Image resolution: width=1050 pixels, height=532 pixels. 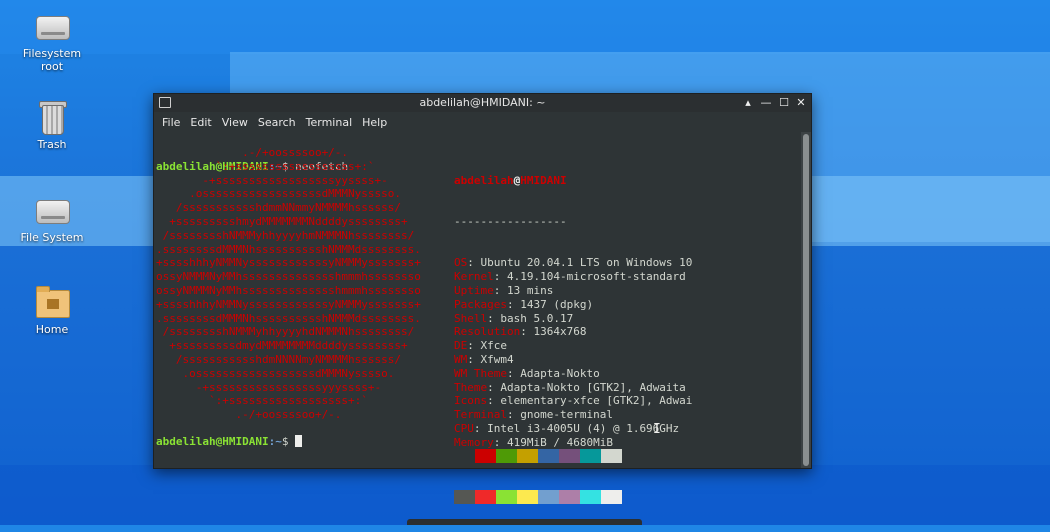 I want to click on info-value: : Xfwm4, so click(x=490, y=359).